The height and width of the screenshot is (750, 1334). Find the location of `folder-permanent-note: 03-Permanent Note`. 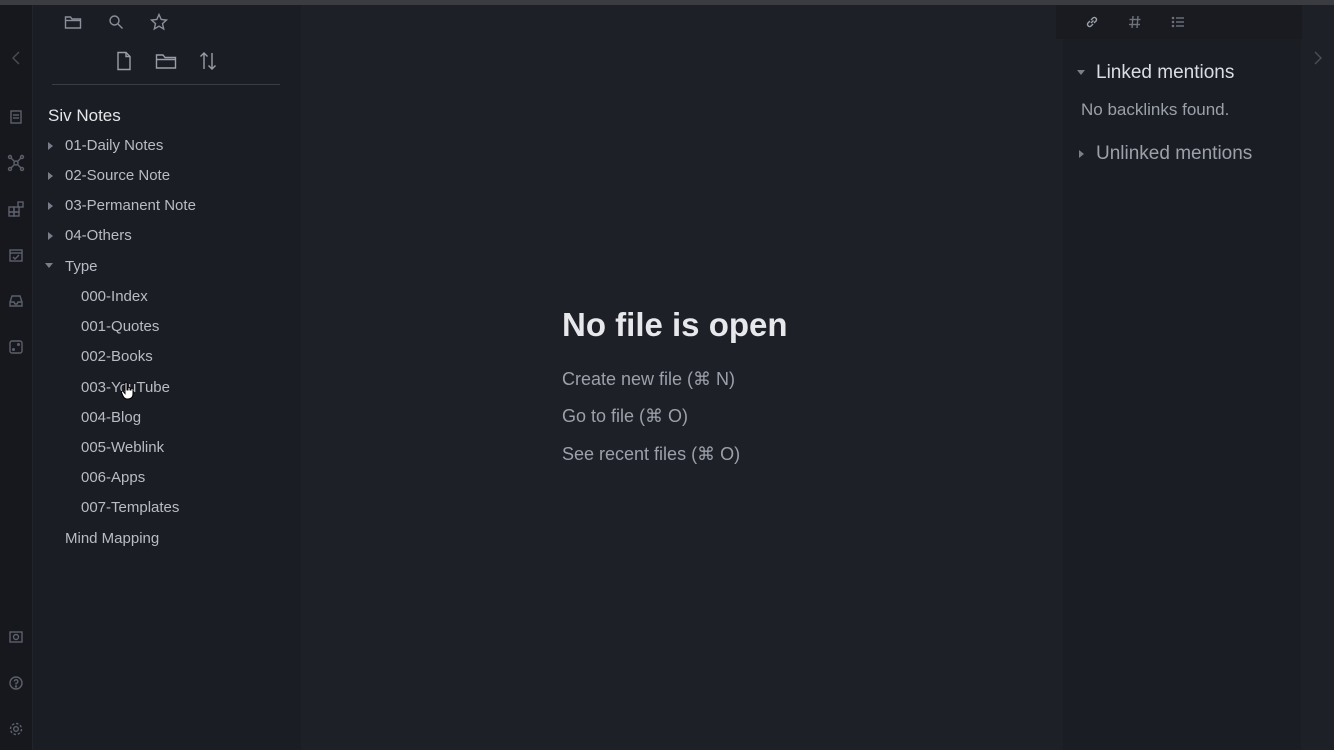

folder-permanent-note: 03-Permanent Note is located at coordinates (130, 205).